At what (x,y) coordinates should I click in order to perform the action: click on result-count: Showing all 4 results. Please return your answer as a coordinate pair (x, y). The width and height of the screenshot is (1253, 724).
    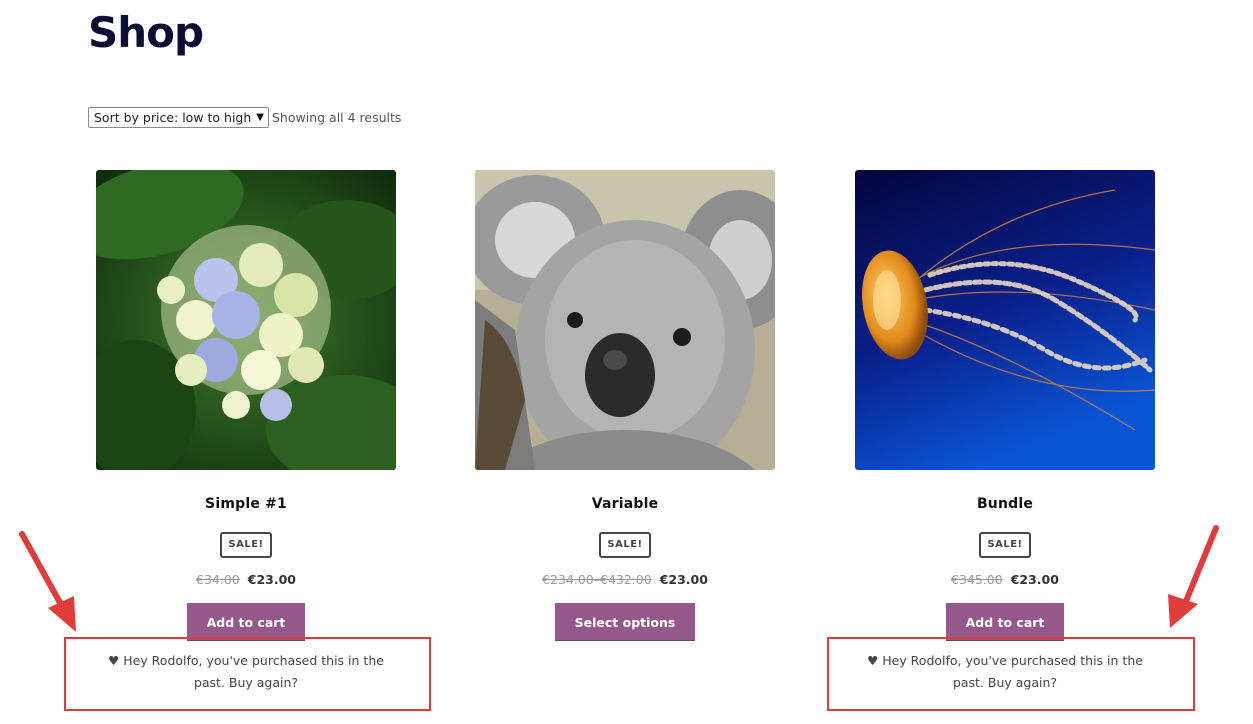
    Looking at the image, I should click on (337, 117).